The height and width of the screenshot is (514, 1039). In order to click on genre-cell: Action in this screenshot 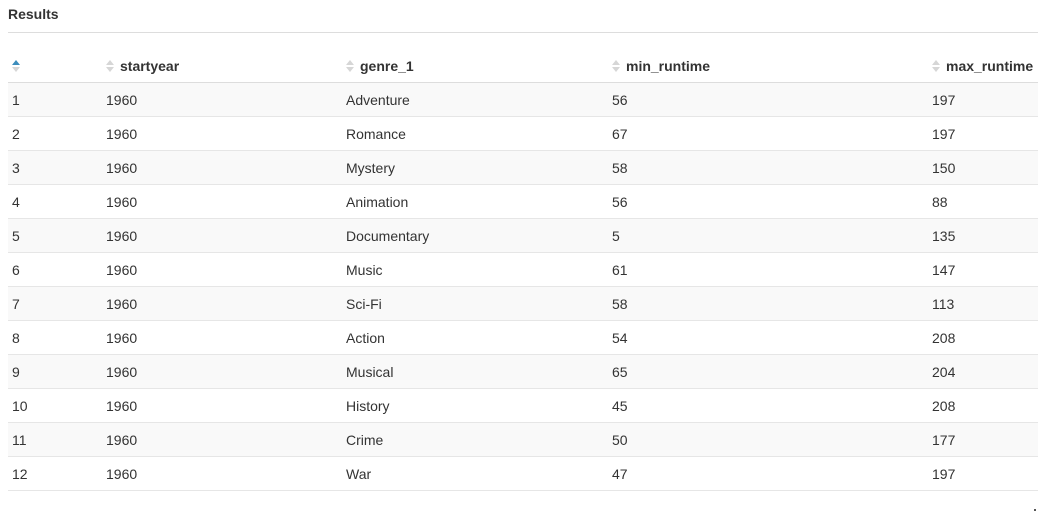, I will do `click(479, 337)`.